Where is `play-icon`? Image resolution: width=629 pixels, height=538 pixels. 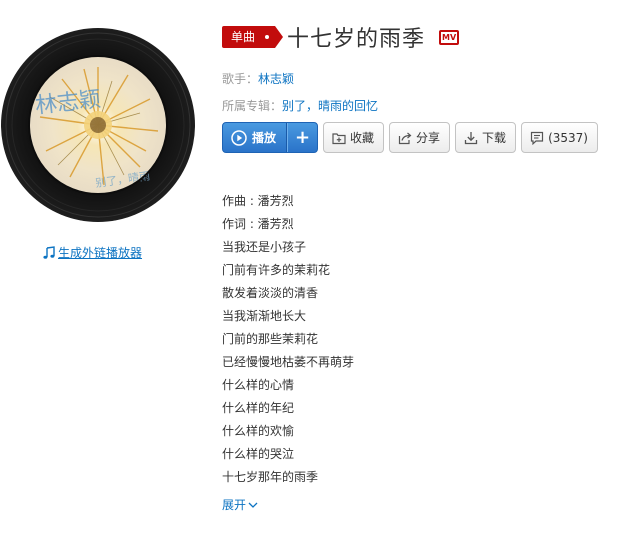 play-icon is located at coordinates (239, 137).